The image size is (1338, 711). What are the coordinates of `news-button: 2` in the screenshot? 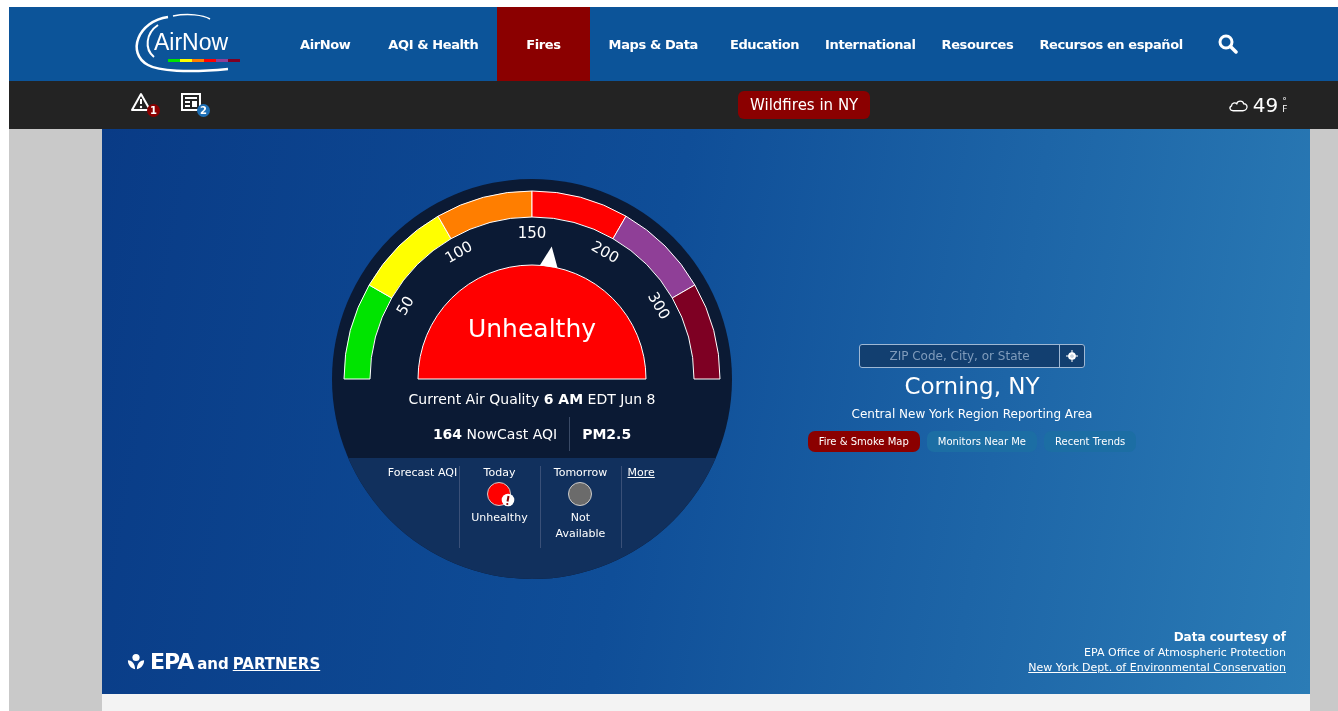 It's located at (195, 105).